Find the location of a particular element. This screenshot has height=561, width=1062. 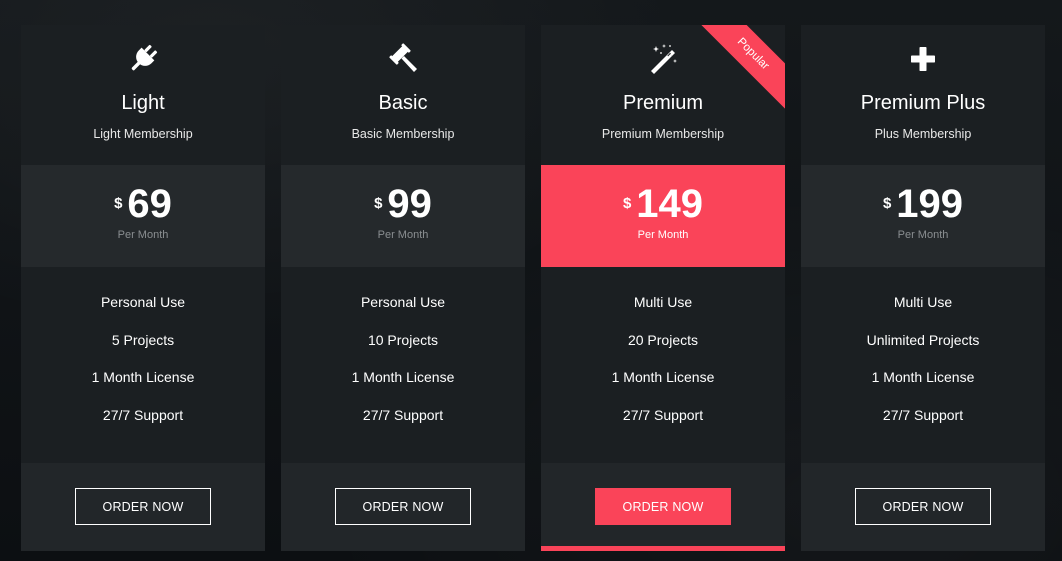

price-box: $ 99 Per Month is located at coordinates (403, 216).